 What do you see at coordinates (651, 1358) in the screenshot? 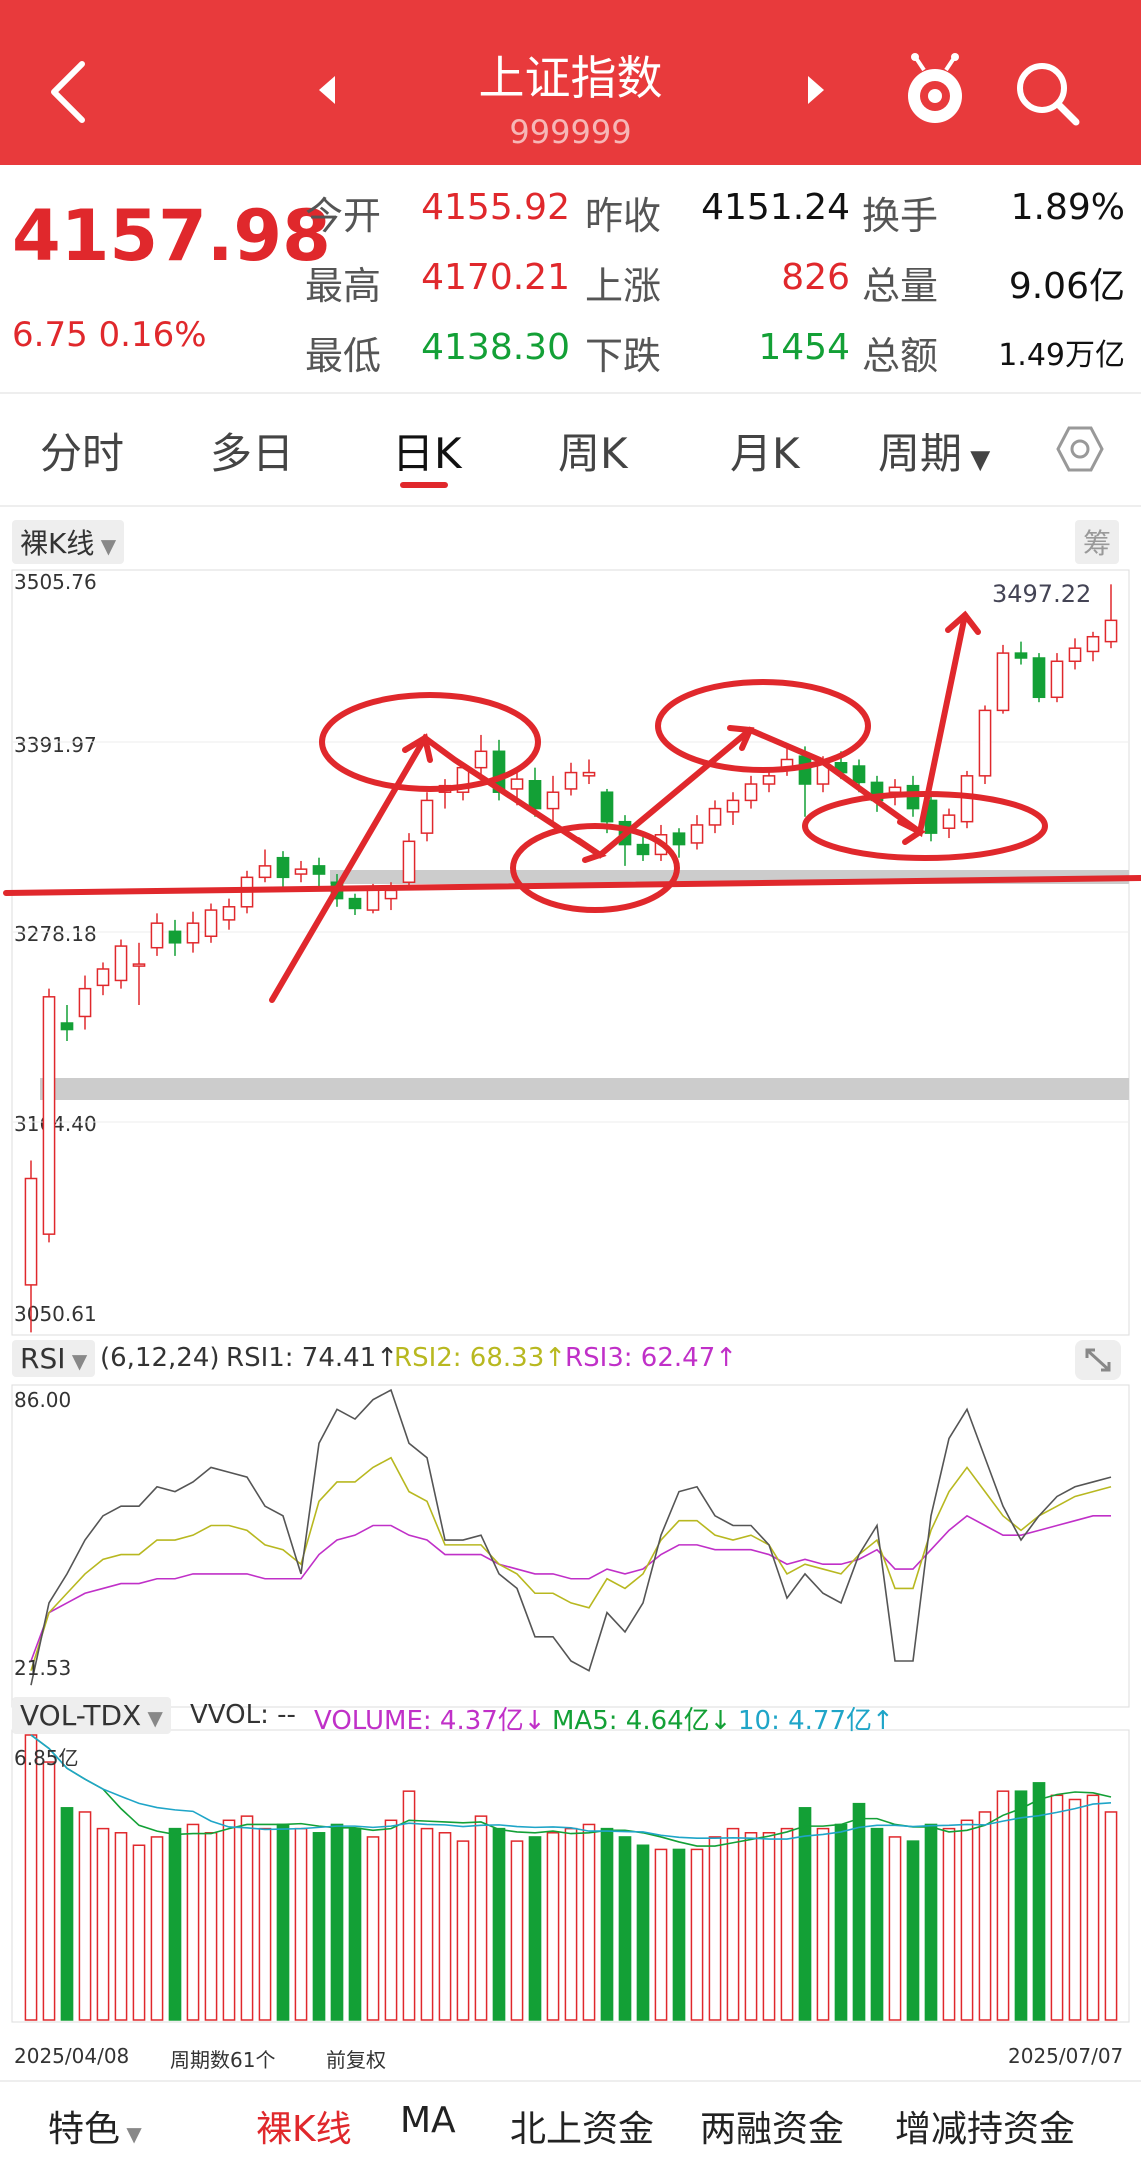
I see `rsi3-value: RSI3: 62.47↑` at bounding box center [651, 1358].